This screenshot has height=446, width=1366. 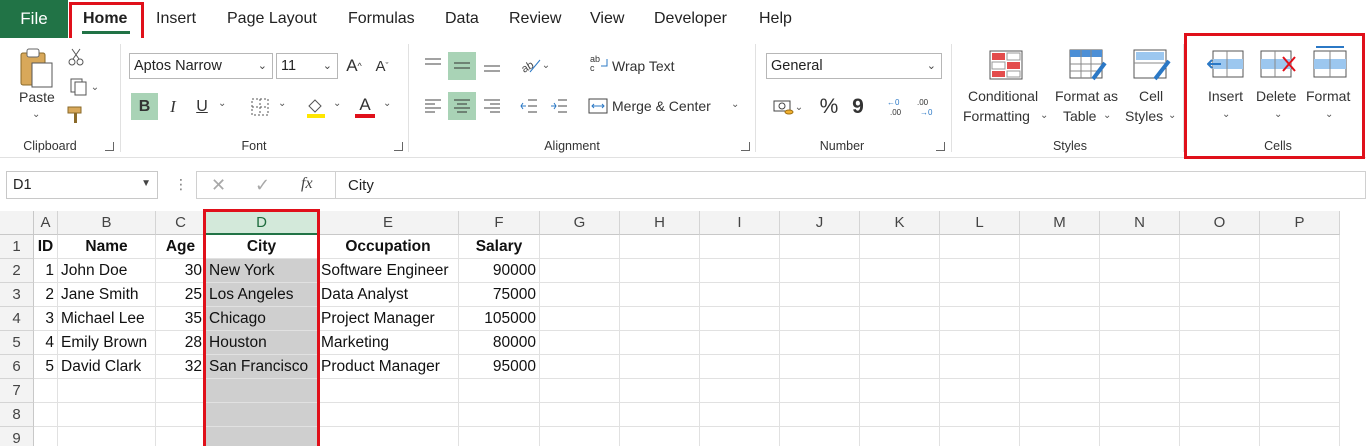 I want to click on number-format-chevron-icon: ⌄, so click(x=931, y=65).